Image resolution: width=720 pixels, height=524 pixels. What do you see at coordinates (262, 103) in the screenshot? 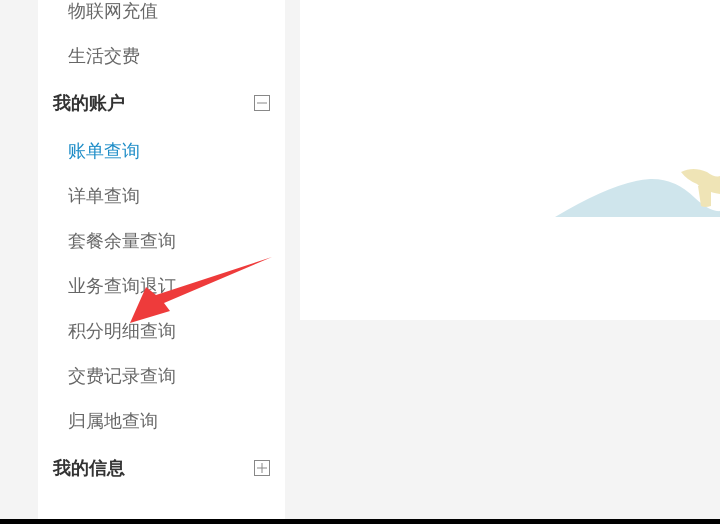
I see `collapse-icon` at bounding box center [262, 103].